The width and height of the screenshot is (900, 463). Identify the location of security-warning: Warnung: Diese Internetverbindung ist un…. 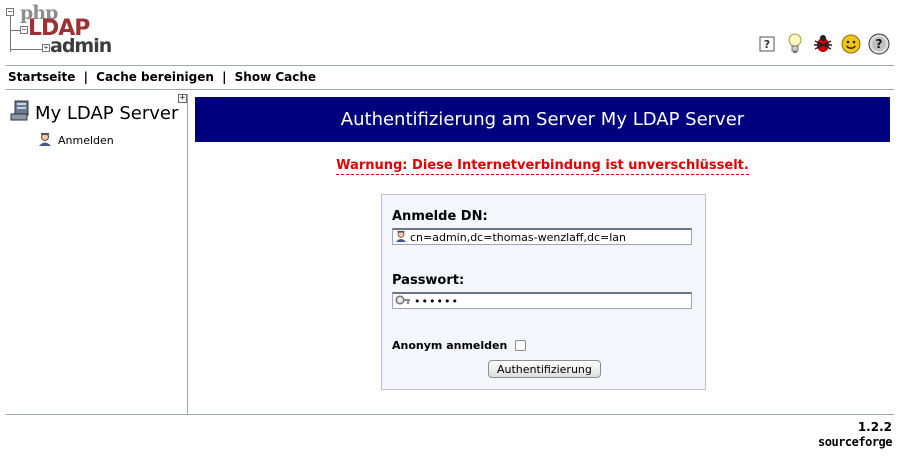
(542, 166).